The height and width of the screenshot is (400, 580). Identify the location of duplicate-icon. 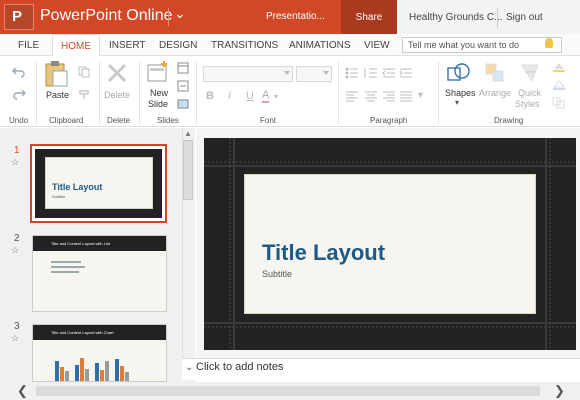
(559, 103).